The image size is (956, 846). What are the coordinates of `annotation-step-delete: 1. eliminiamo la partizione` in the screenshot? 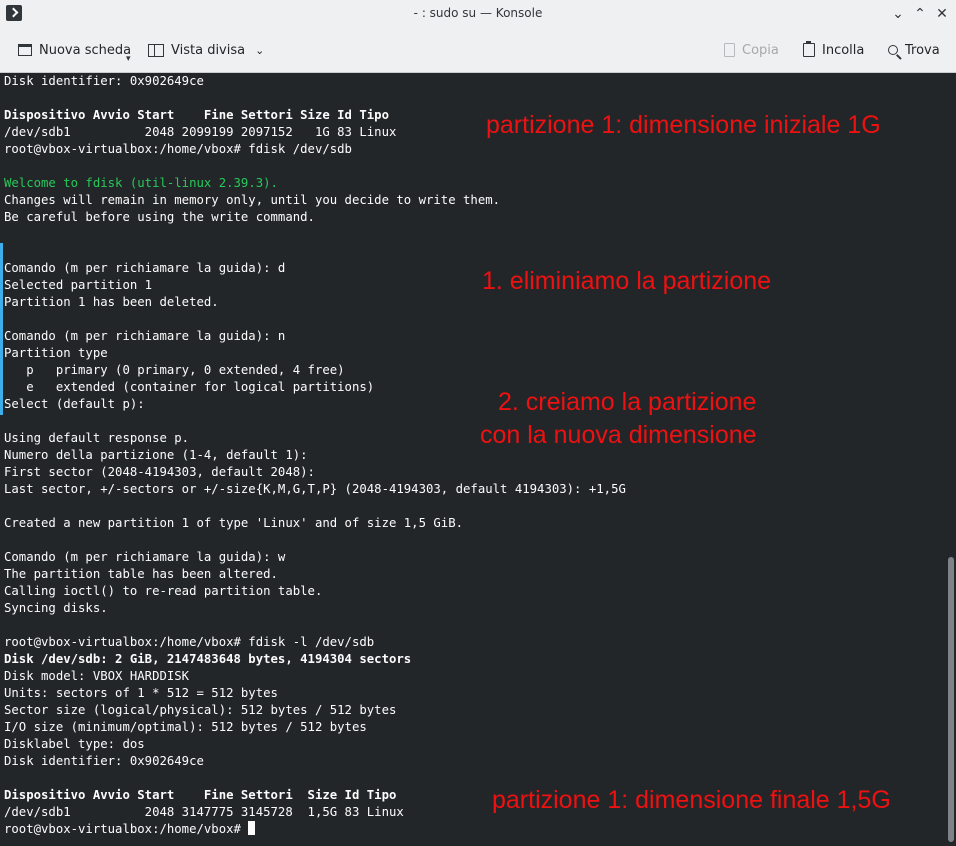 It's located at (627, 281).